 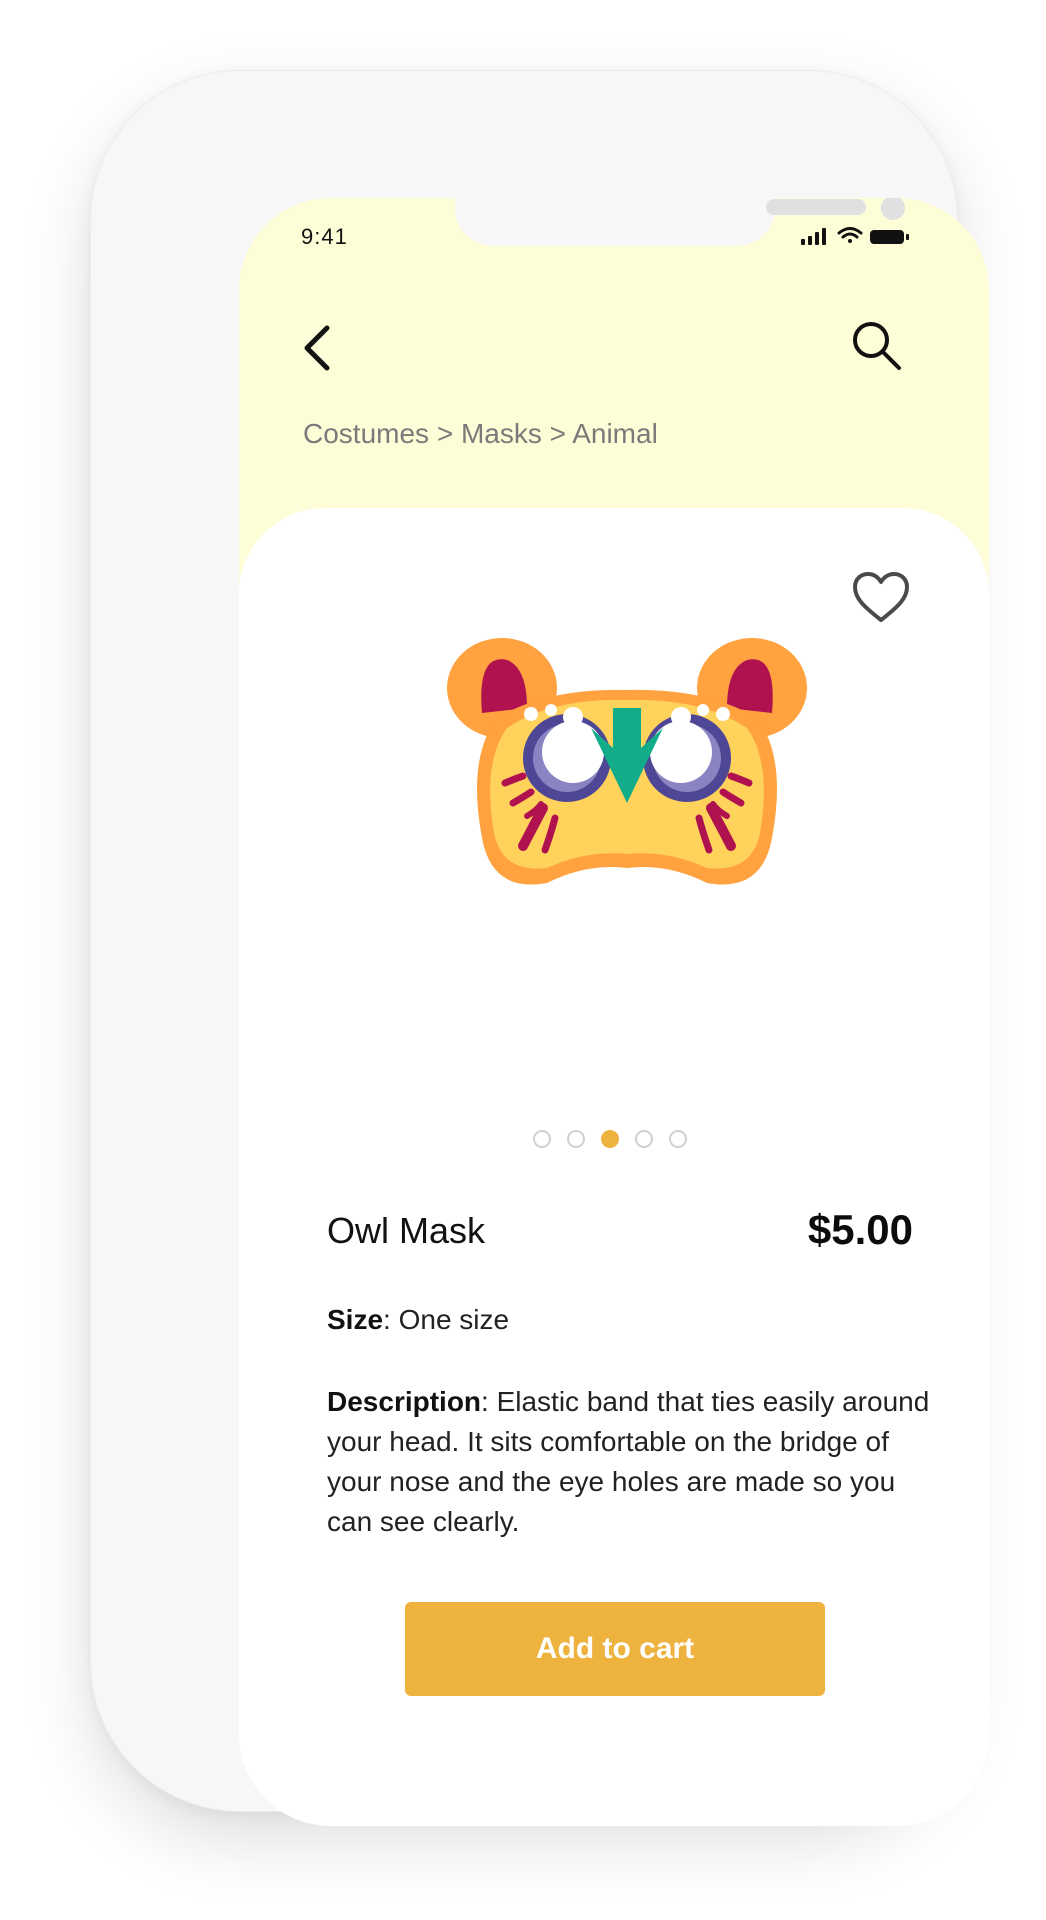 What do you see at coordinates (404, 1401) in the screenshot?
I see `description-label: Description` at bounding box center [404, 1401].